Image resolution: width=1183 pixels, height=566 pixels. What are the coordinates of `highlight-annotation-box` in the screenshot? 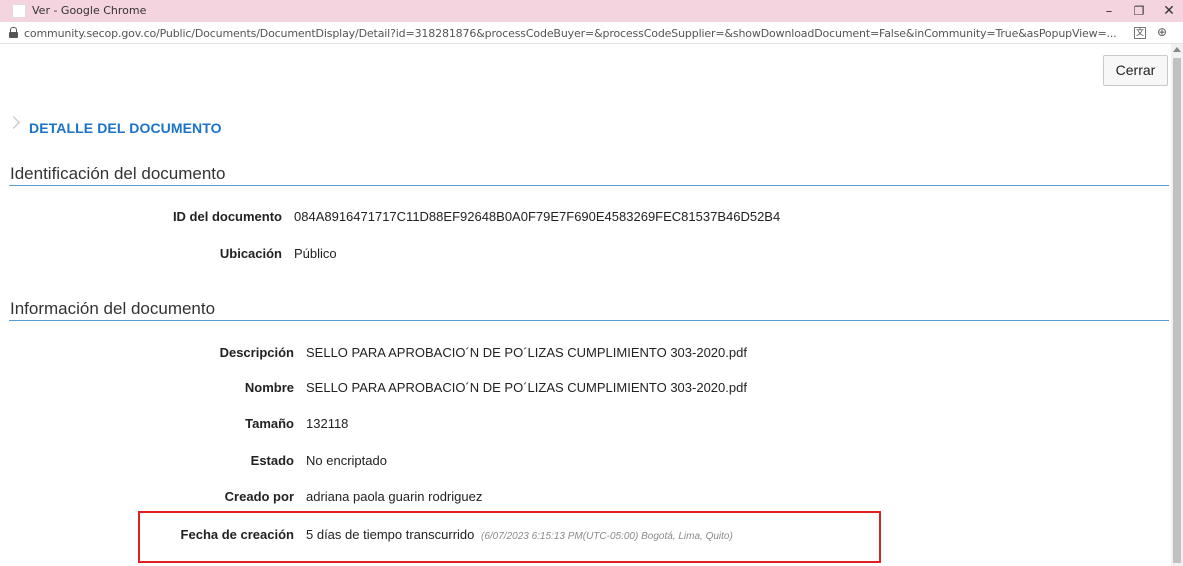 It's located at (509, 537).